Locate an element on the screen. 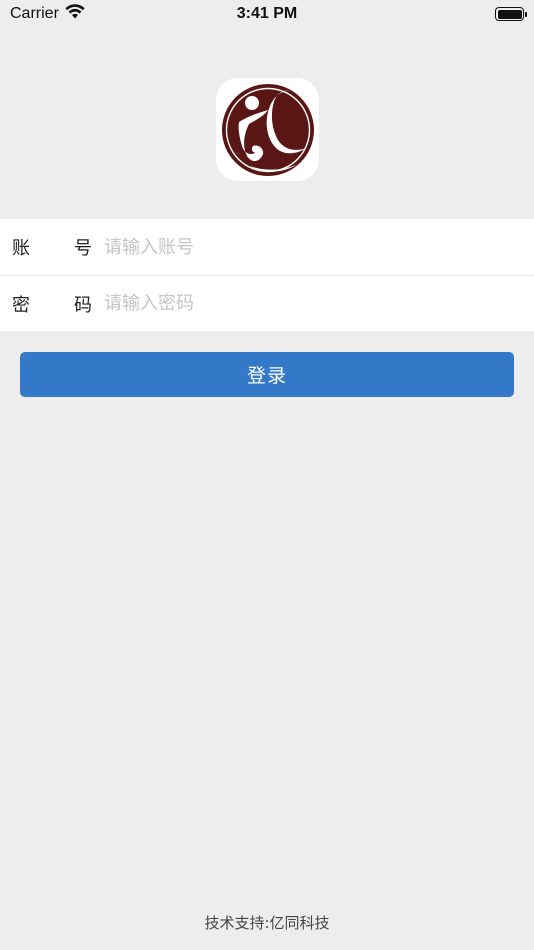  app-logo-icon is located at coordinates (267, 129).